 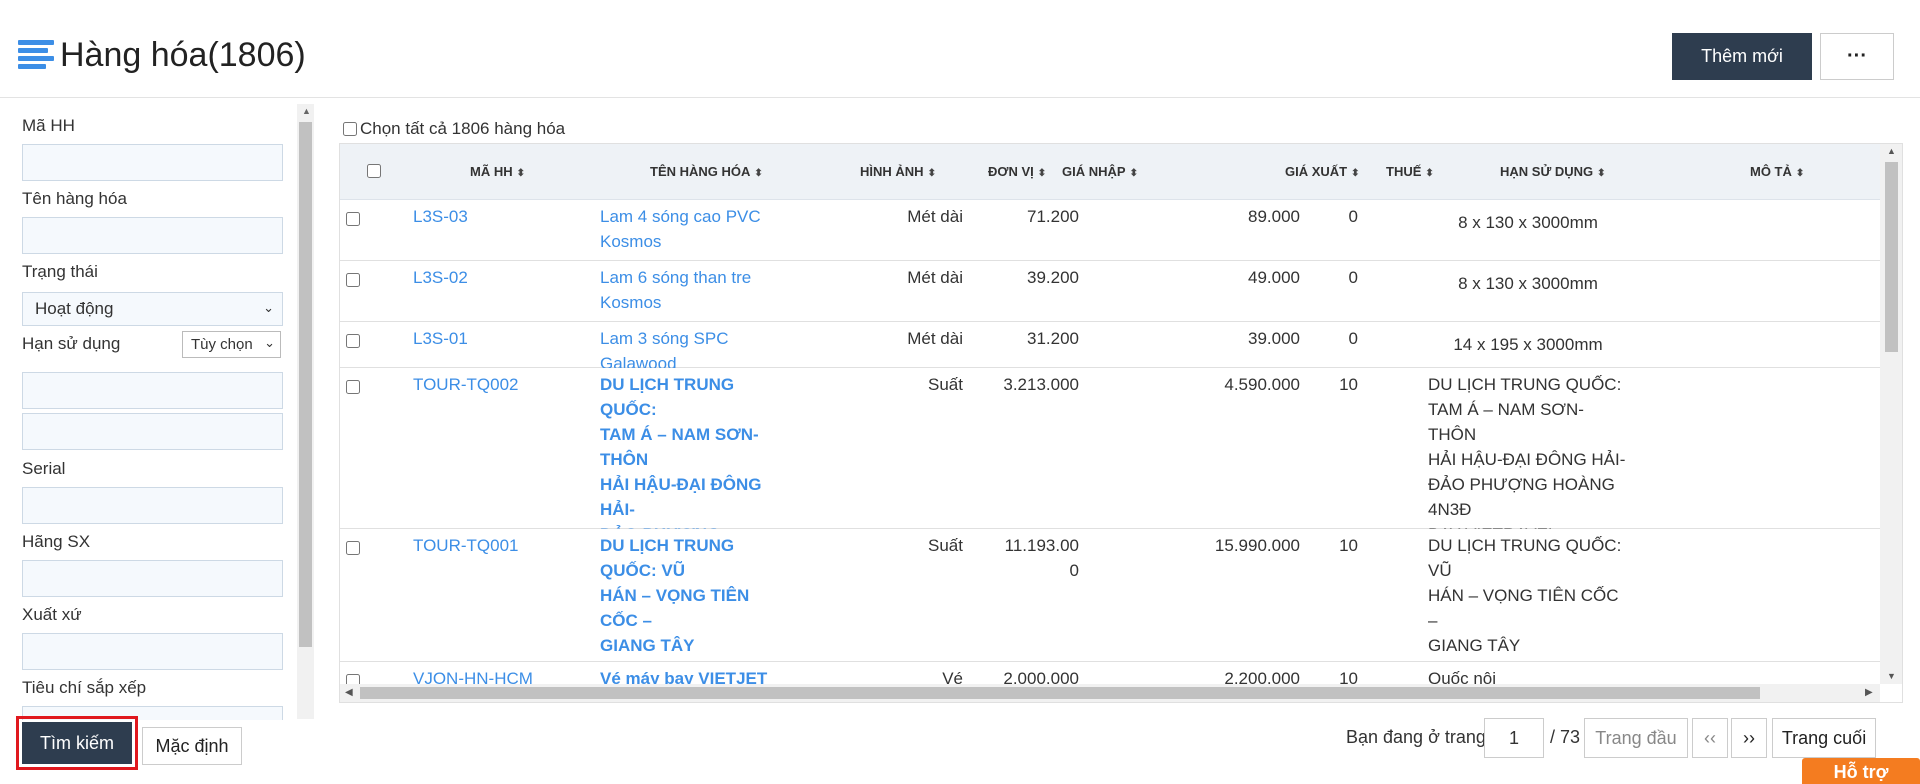 I want to click on search-button: Tìm kiếm, so click(x=77, y=743).